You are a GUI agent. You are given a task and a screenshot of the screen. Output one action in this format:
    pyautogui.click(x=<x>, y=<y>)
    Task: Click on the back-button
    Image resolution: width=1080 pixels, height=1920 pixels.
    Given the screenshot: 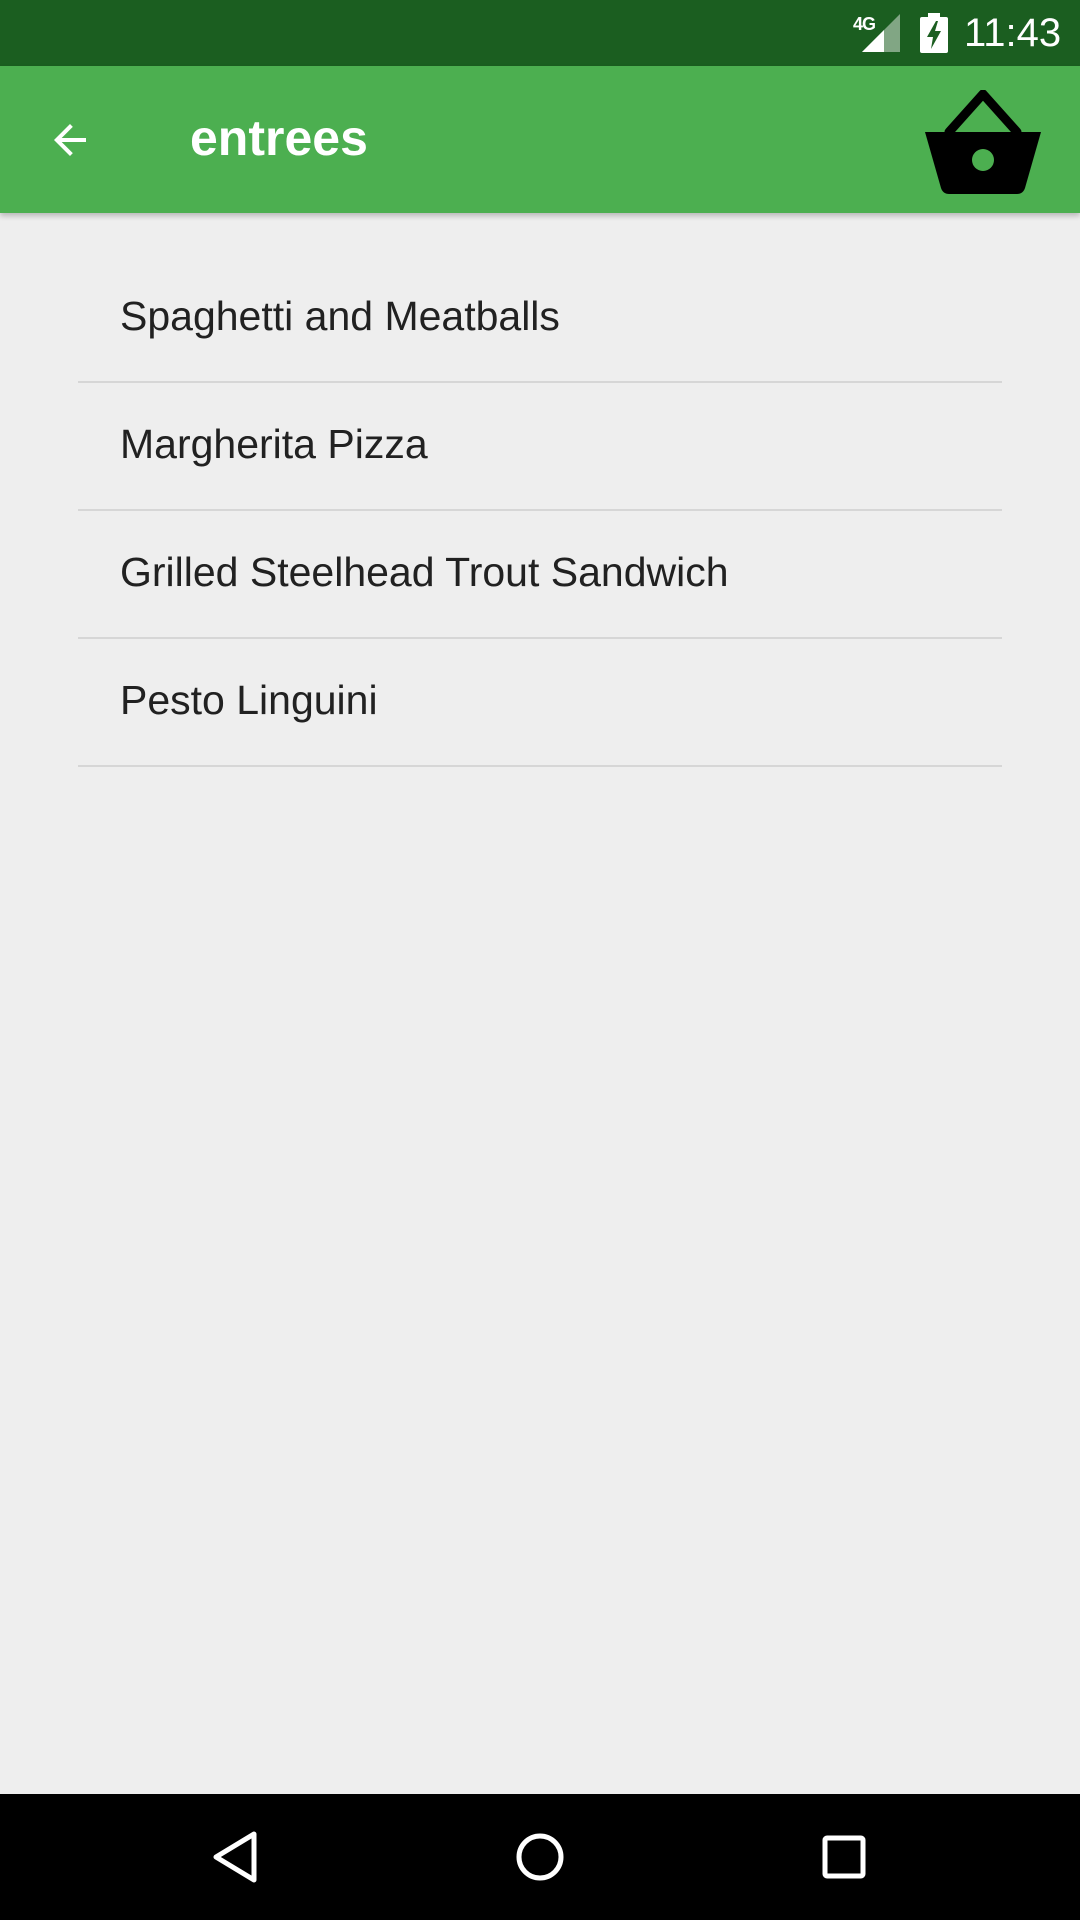 What is the action you would take?
    pyautogui.click(x=70, y=140)
    